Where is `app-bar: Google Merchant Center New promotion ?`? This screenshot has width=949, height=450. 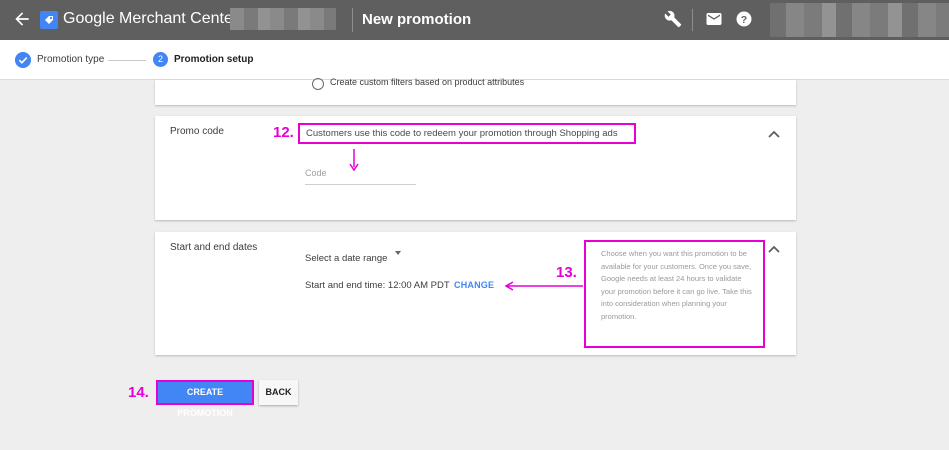
app-bar: Google Merchant Center New promotion ? is located at coordinates (474, 20).